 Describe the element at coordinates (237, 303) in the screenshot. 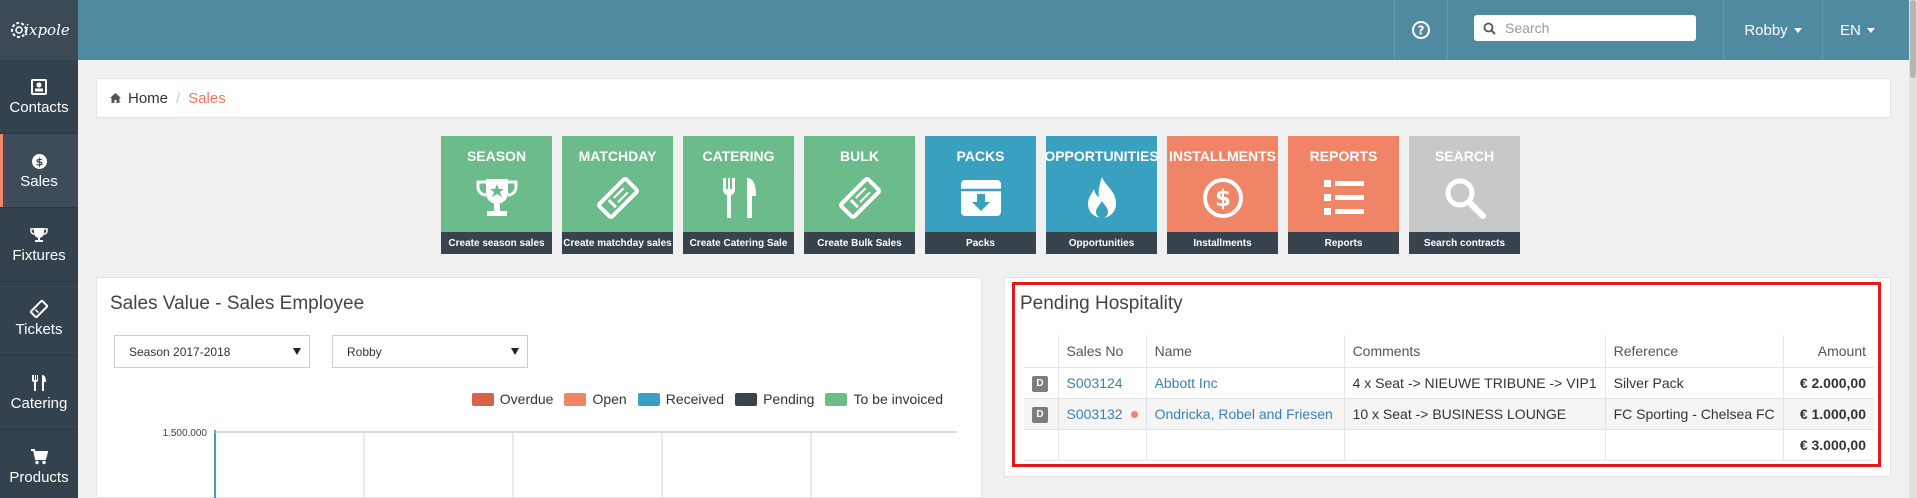

I see `panel-title: Sales Value - Sales Employee` at that location.